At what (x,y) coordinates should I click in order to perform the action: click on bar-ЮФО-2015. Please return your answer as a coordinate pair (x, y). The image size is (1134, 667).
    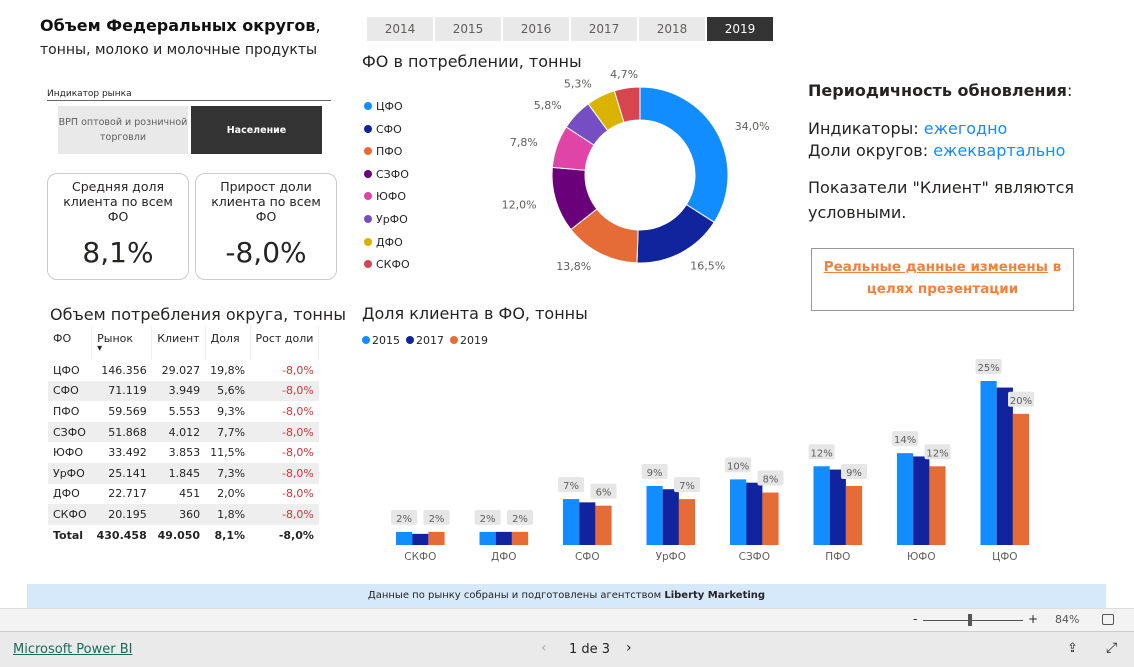
    Looking at the image, I should click on (905, 499).